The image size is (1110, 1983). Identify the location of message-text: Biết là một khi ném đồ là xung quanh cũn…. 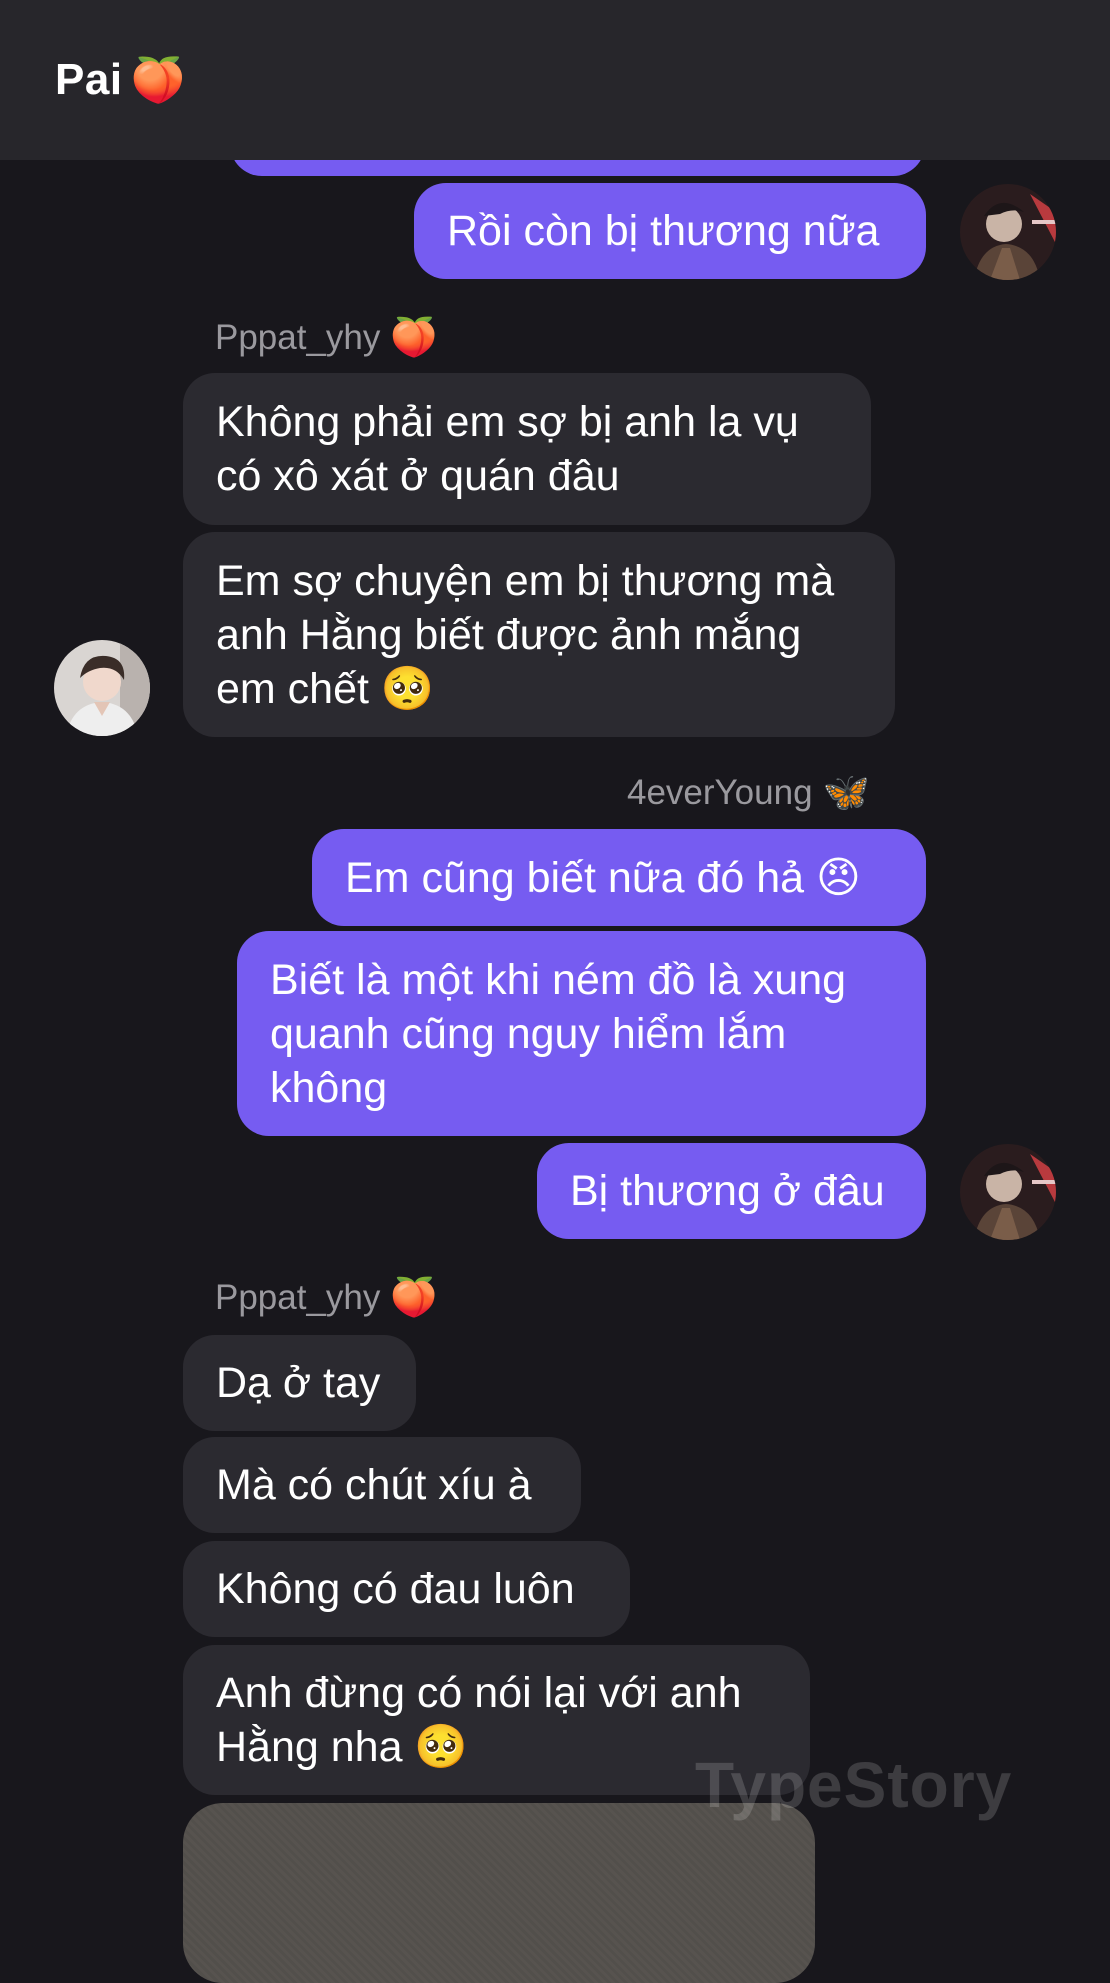
(558, 1033).